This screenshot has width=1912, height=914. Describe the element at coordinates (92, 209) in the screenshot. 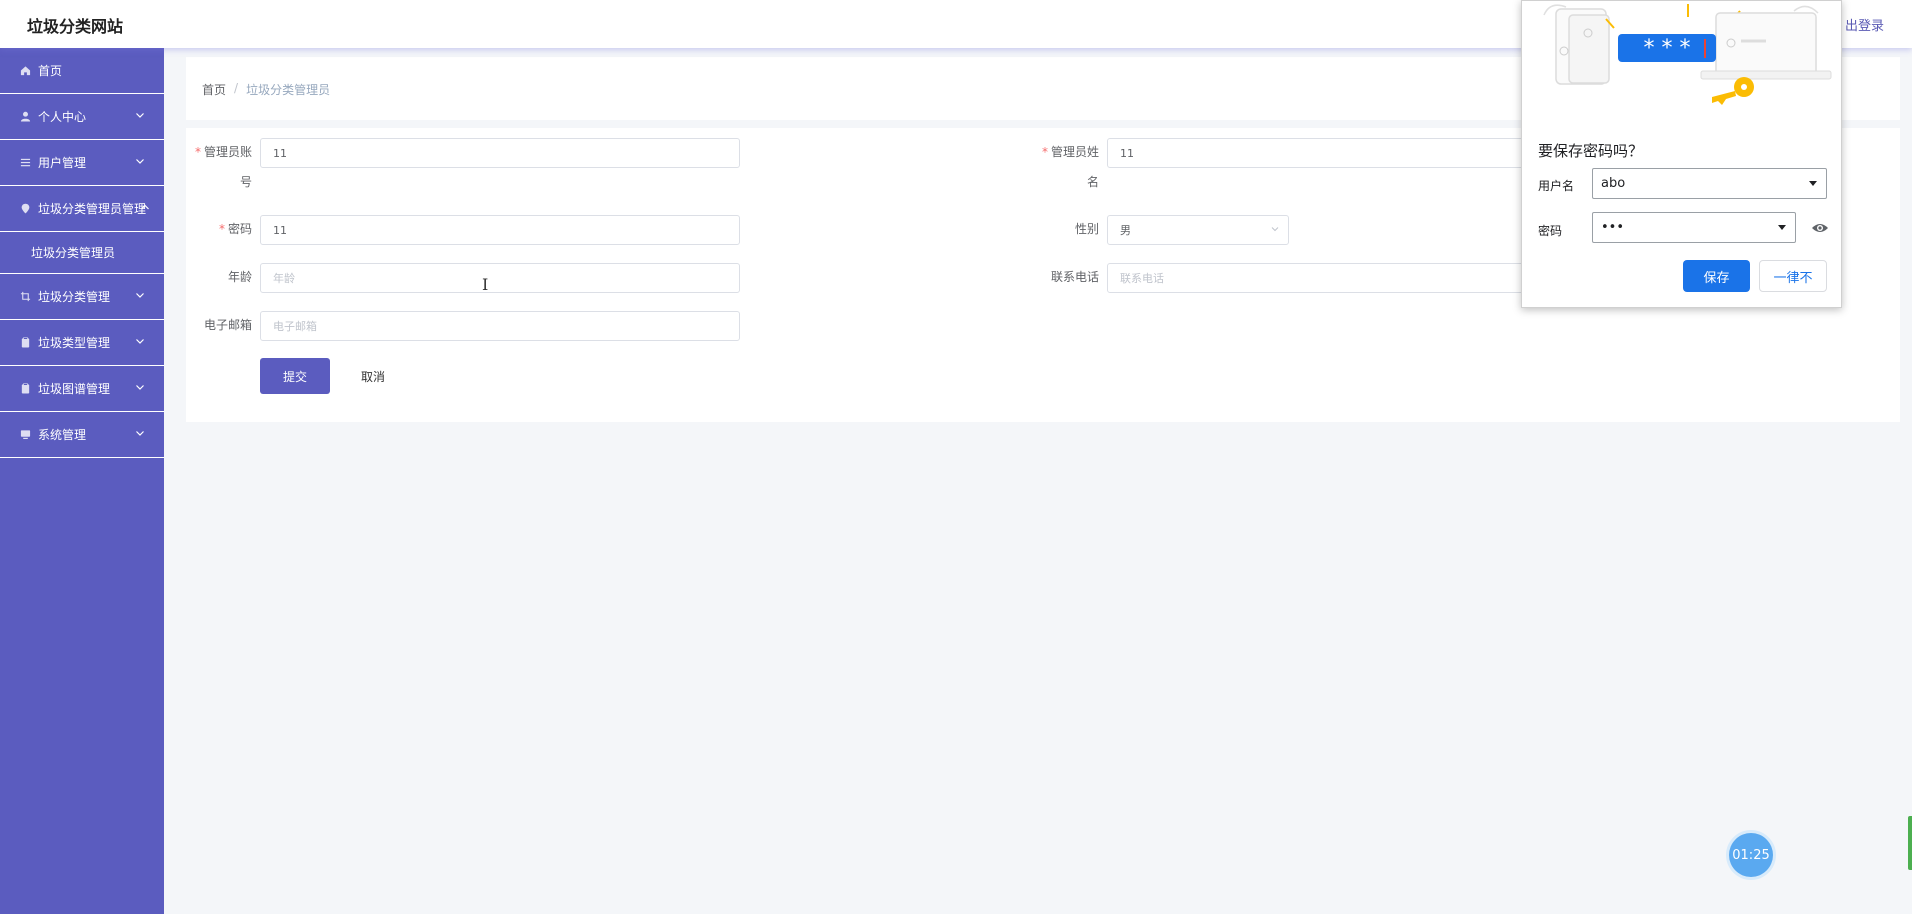

I see `sidebar-item-label: 垃圾分类管理员管理` at that location.